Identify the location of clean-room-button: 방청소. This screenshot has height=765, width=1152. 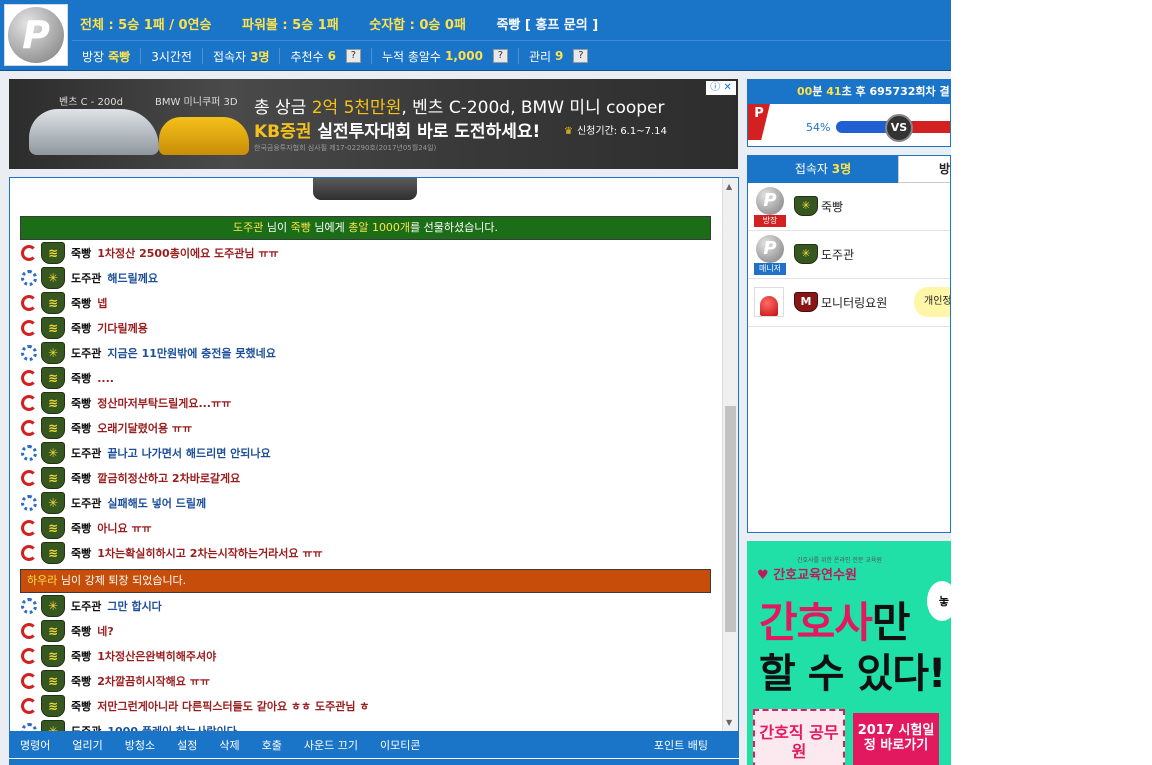
(140, 745).